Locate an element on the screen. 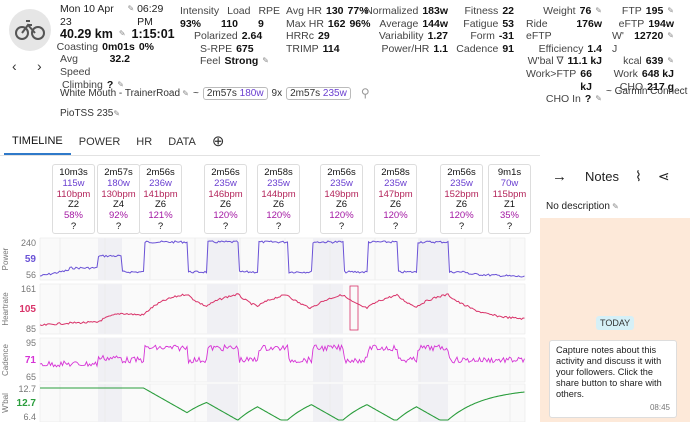 The image size is (690, 422). work-ftp-value: 66 kJ is located at coordinates (586, 80).